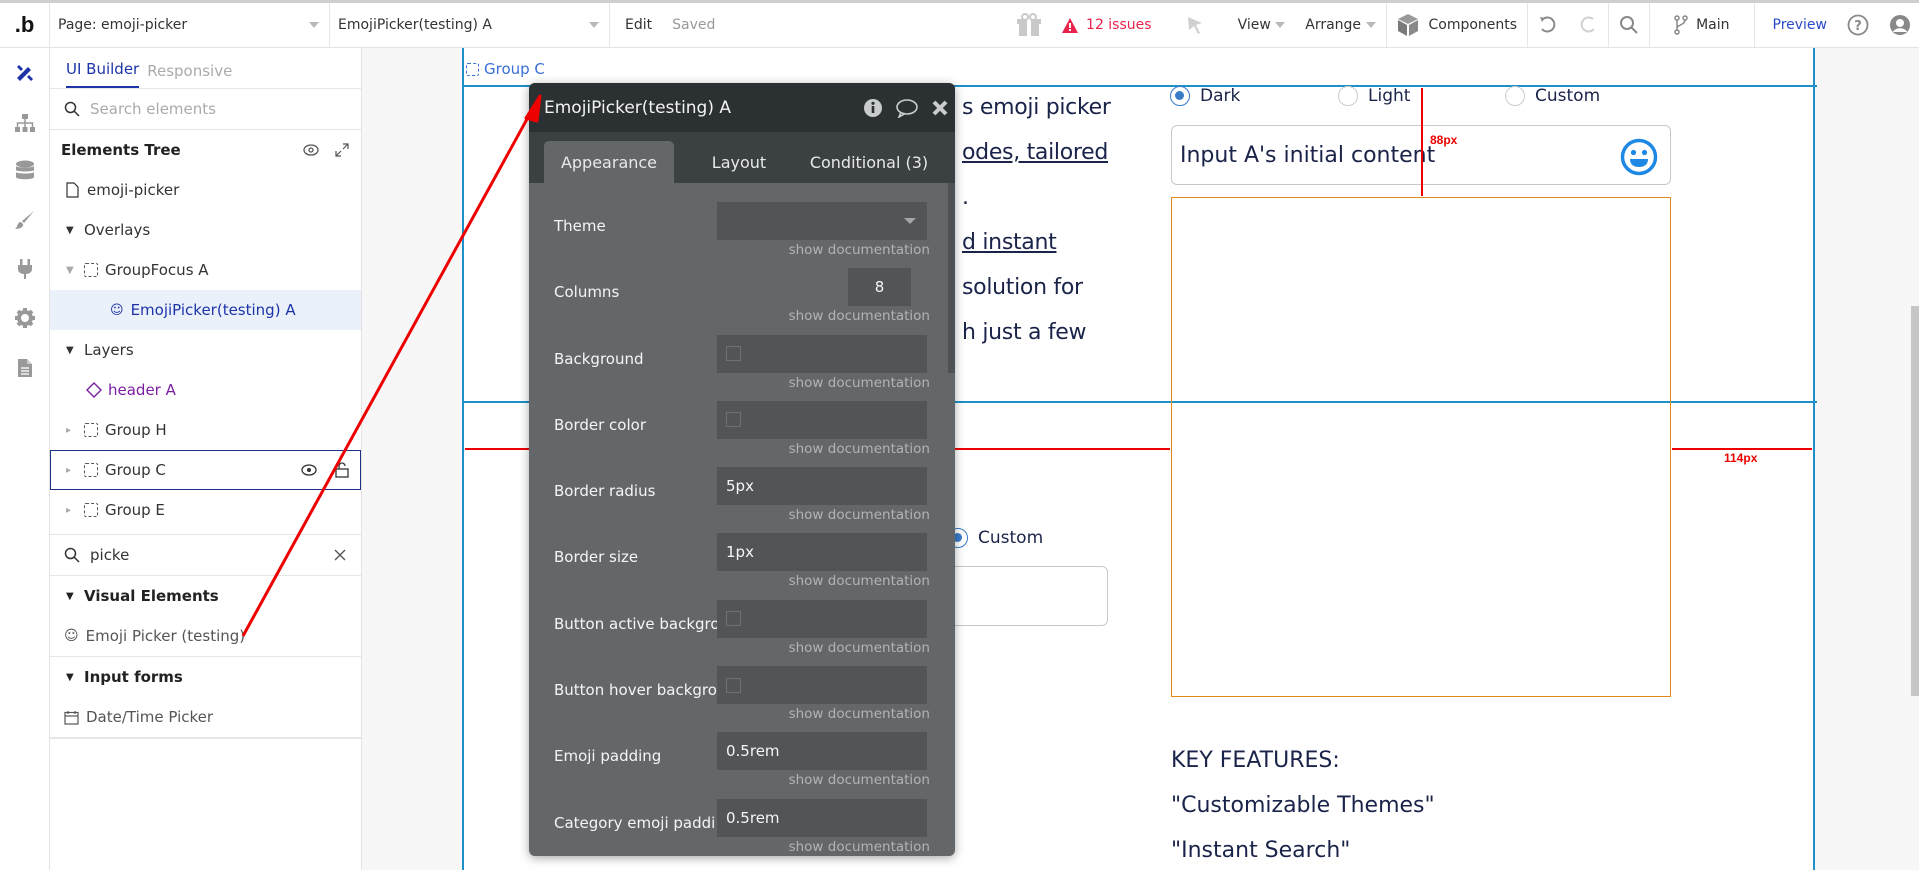 The image size is (1919, 870). What do you see at coordinates (609, 162) in the screenshot?
I see `tab-appearance: Appearance` at bounding box center [609, 162].